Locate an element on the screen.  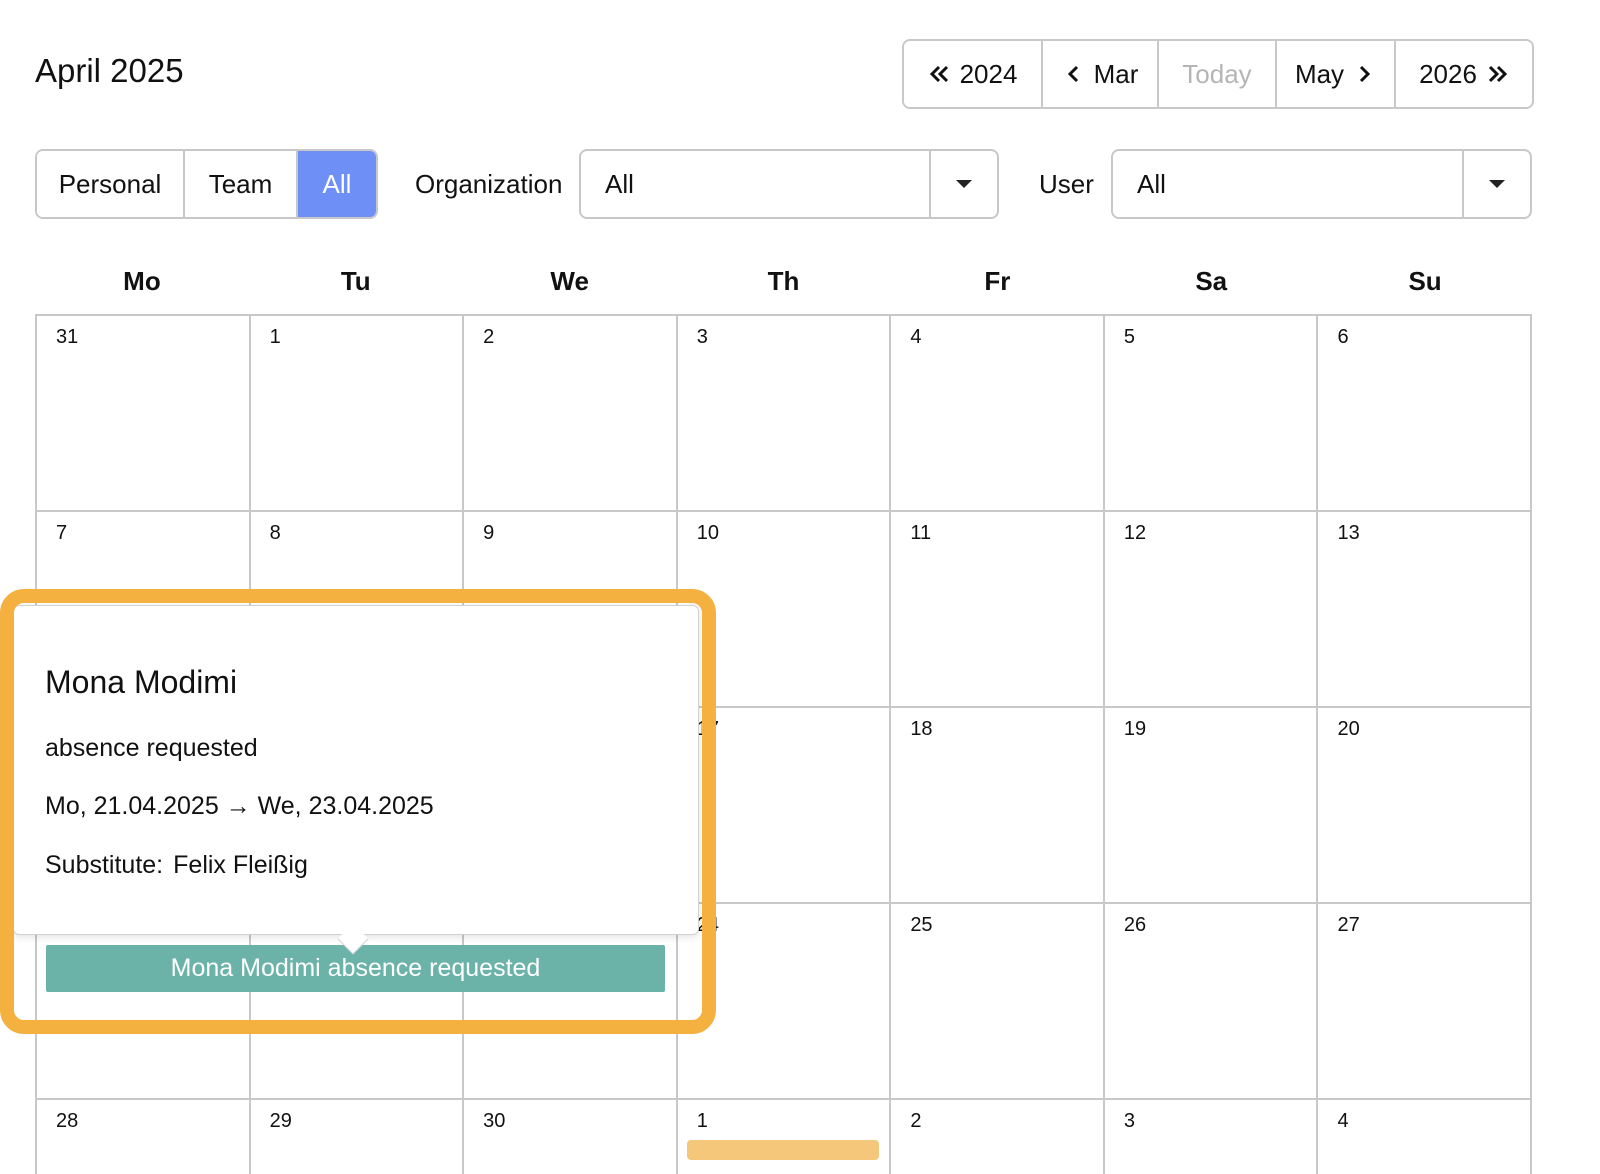
weekday-fr: Fr is located at coordinates (997, 281).